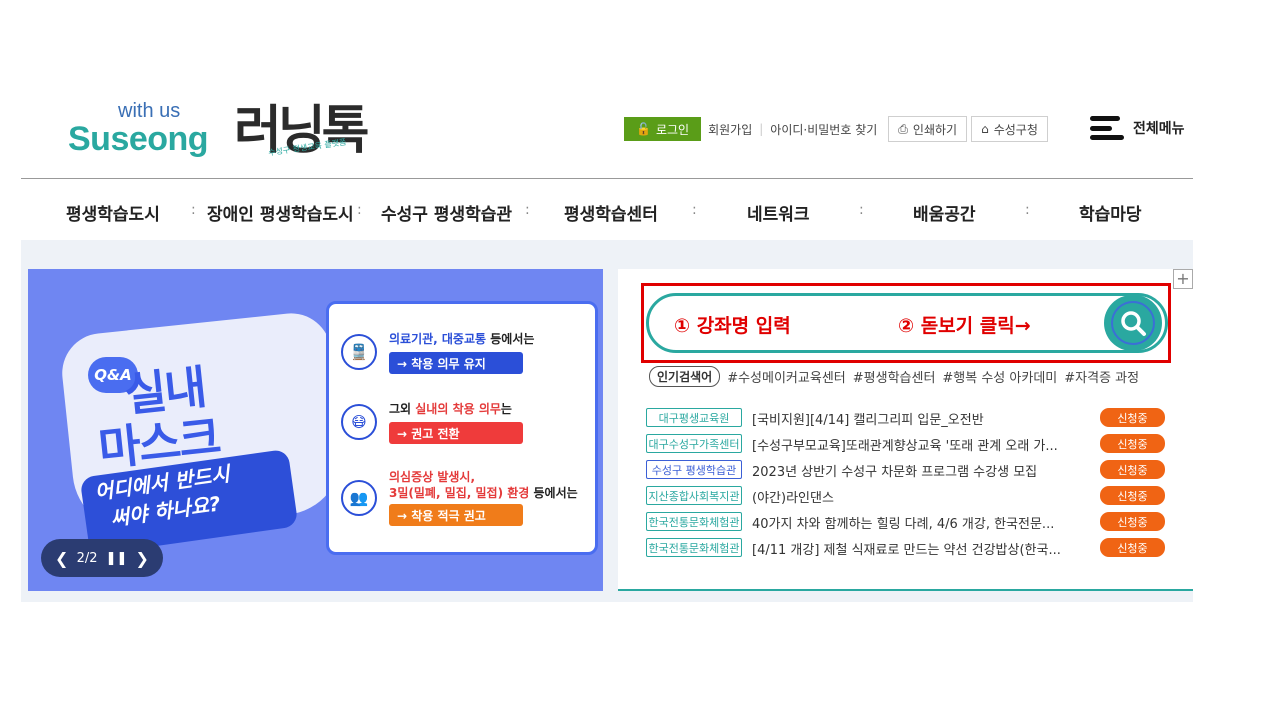  What do you see at coordinates (944, 212) in the screenshot?
I see `nav-item-spaces: 배움공간` at bounding box center [944, 212].